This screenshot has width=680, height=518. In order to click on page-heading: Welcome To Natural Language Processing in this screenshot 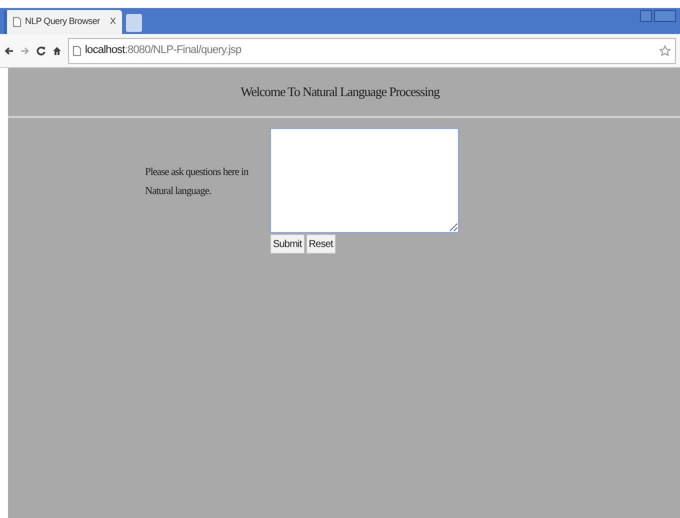, I will do `click(340, 92)`.